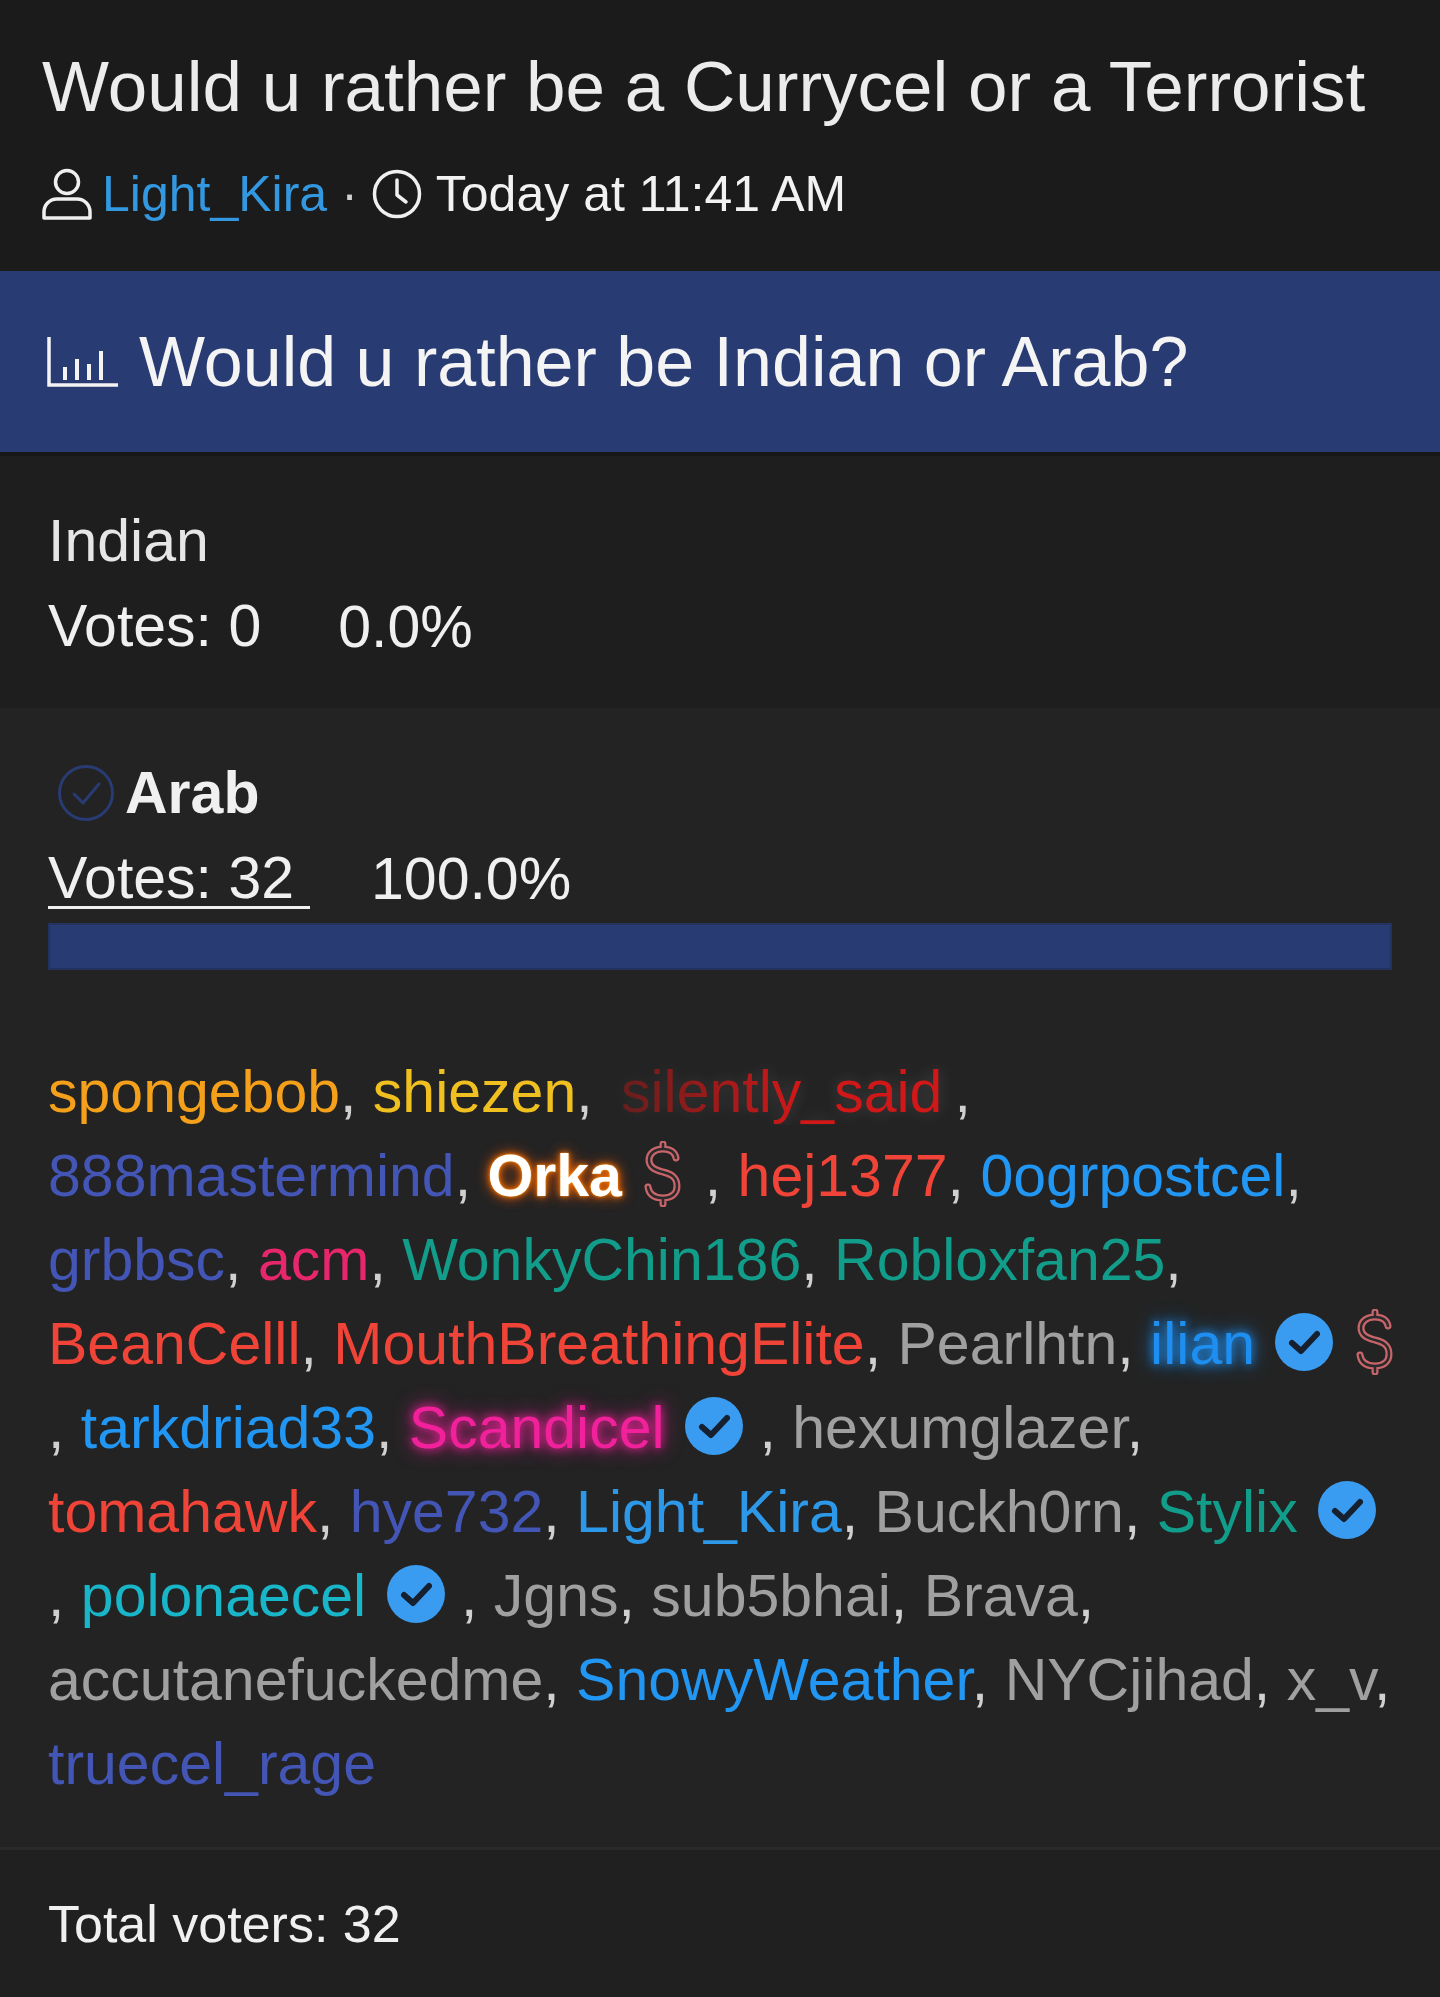  What do you see at coordinates (228, 1428) in the screenshot?
I see `username-link: tarkdriad33` at bounding box center [228, 1428].